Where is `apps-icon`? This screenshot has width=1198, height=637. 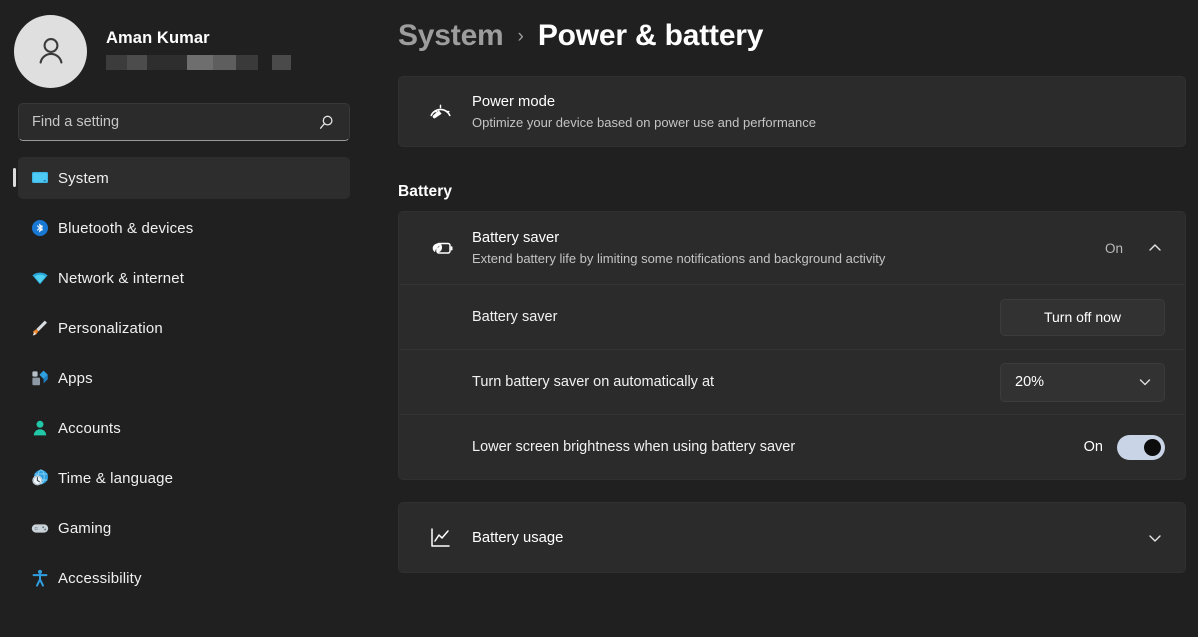 apps-icon is located at coordinates (40, 378).